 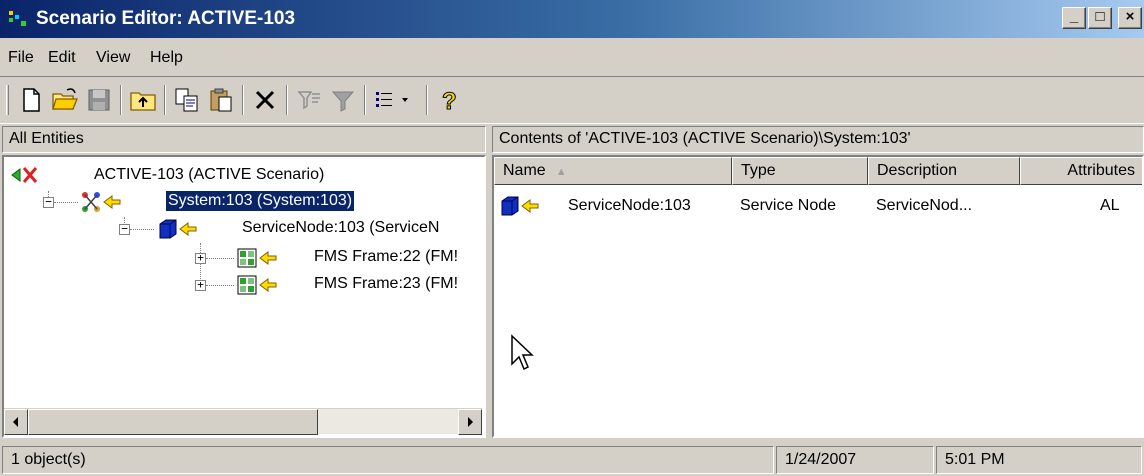 I want to click on view-list-icon, so click(x=392, y=99).